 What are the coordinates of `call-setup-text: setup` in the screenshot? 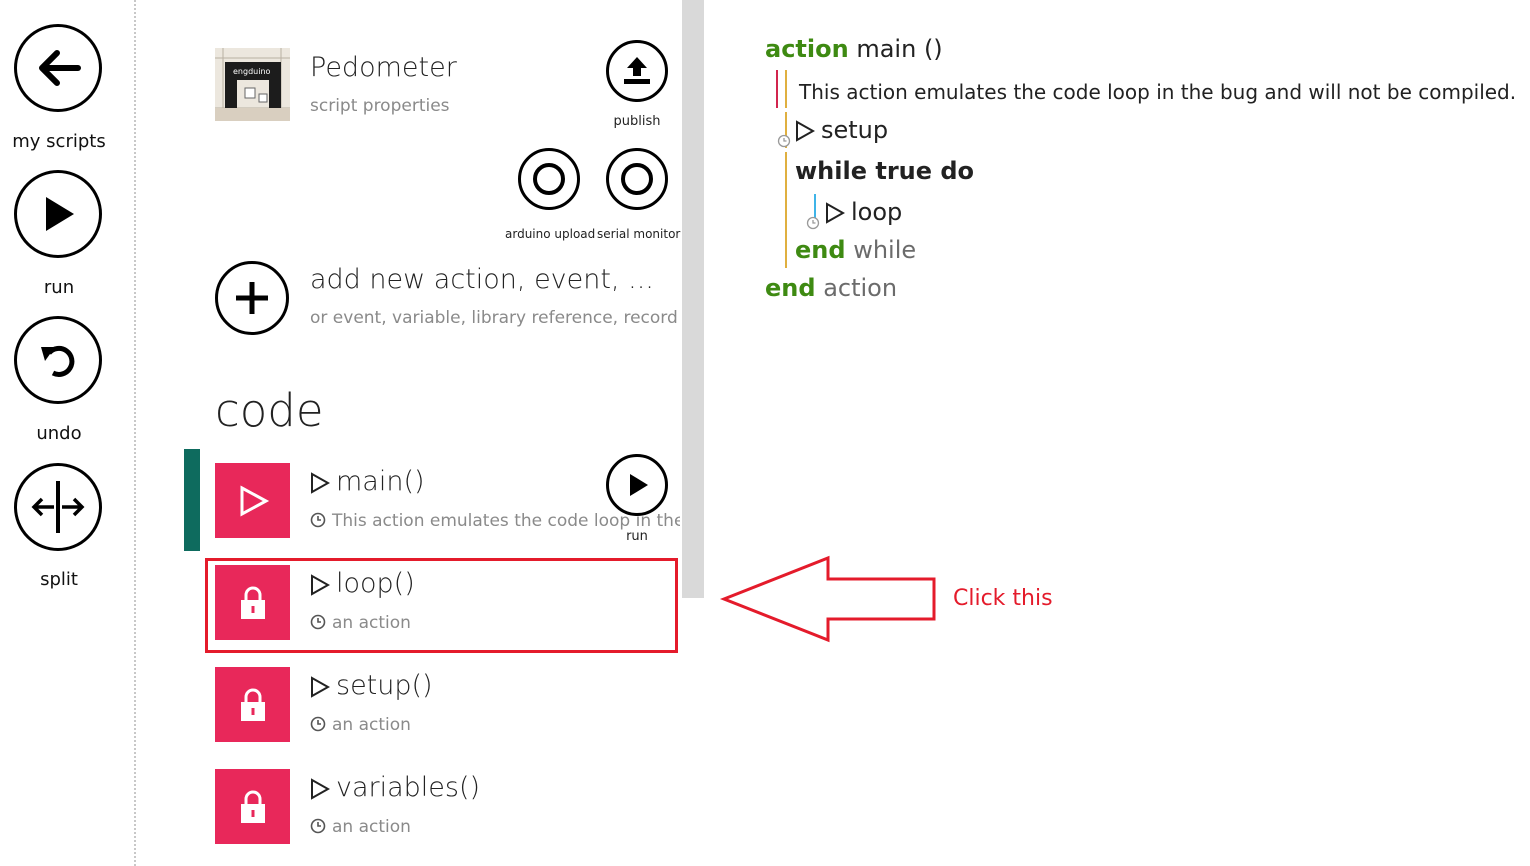 It's located at (855, 130).